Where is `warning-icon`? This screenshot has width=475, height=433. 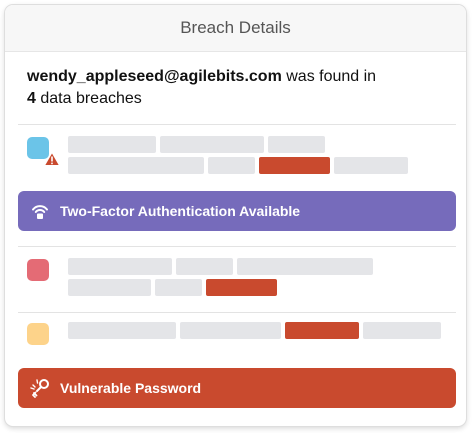 warning-icon is located at coordinates (52, 159).